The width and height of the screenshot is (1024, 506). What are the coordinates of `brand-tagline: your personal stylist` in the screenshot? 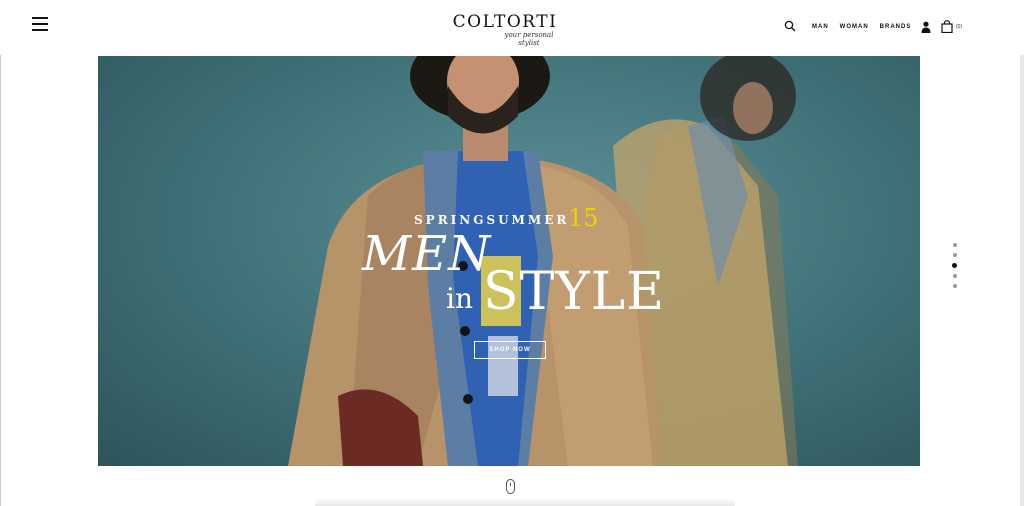 It's located at (529, 39).